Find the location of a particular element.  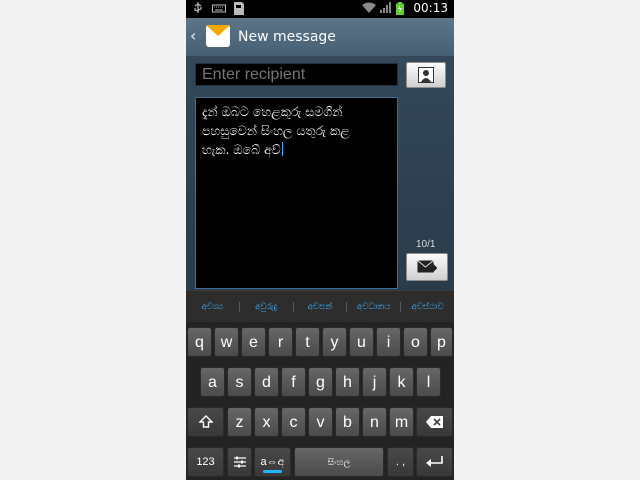

message-line: පහසුවෙන් සිංහල යතුරු කළ is located at coordinates (276, 130).